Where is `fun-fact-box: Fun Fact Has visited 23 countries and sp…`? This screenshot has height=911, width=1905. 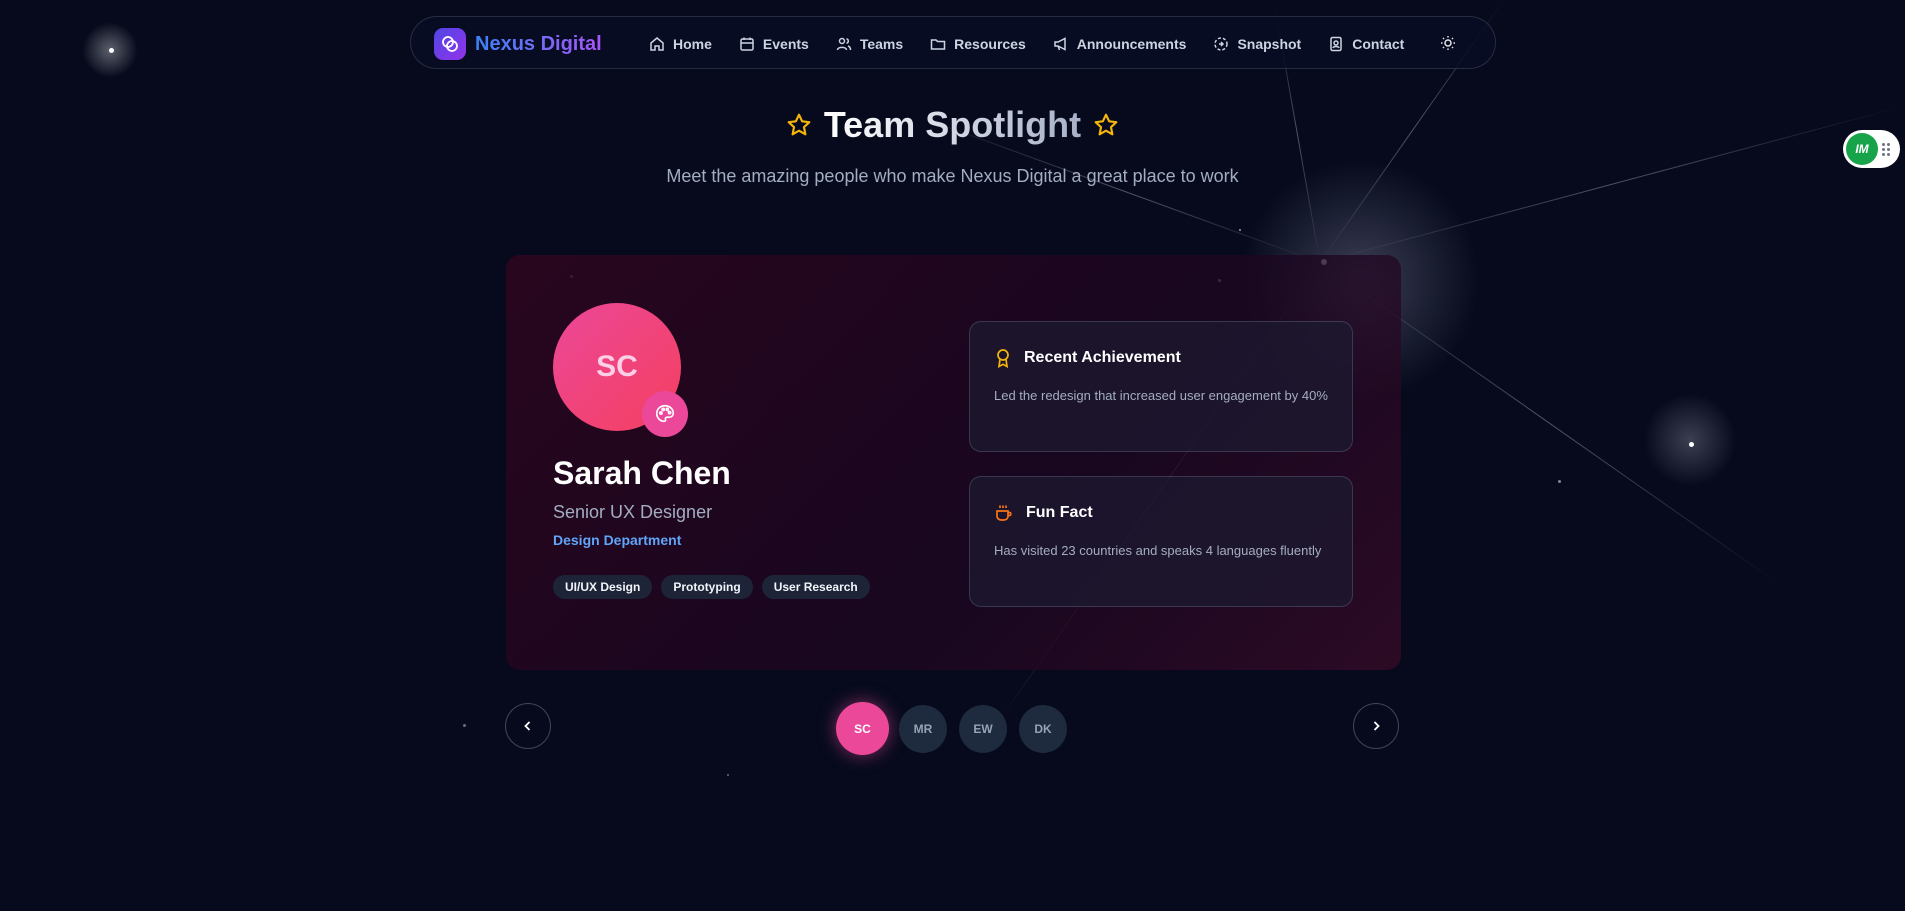
fun-fact-box: Fun Fact Has visited 23 countries and sp… is located at coordinates (1161, 541).